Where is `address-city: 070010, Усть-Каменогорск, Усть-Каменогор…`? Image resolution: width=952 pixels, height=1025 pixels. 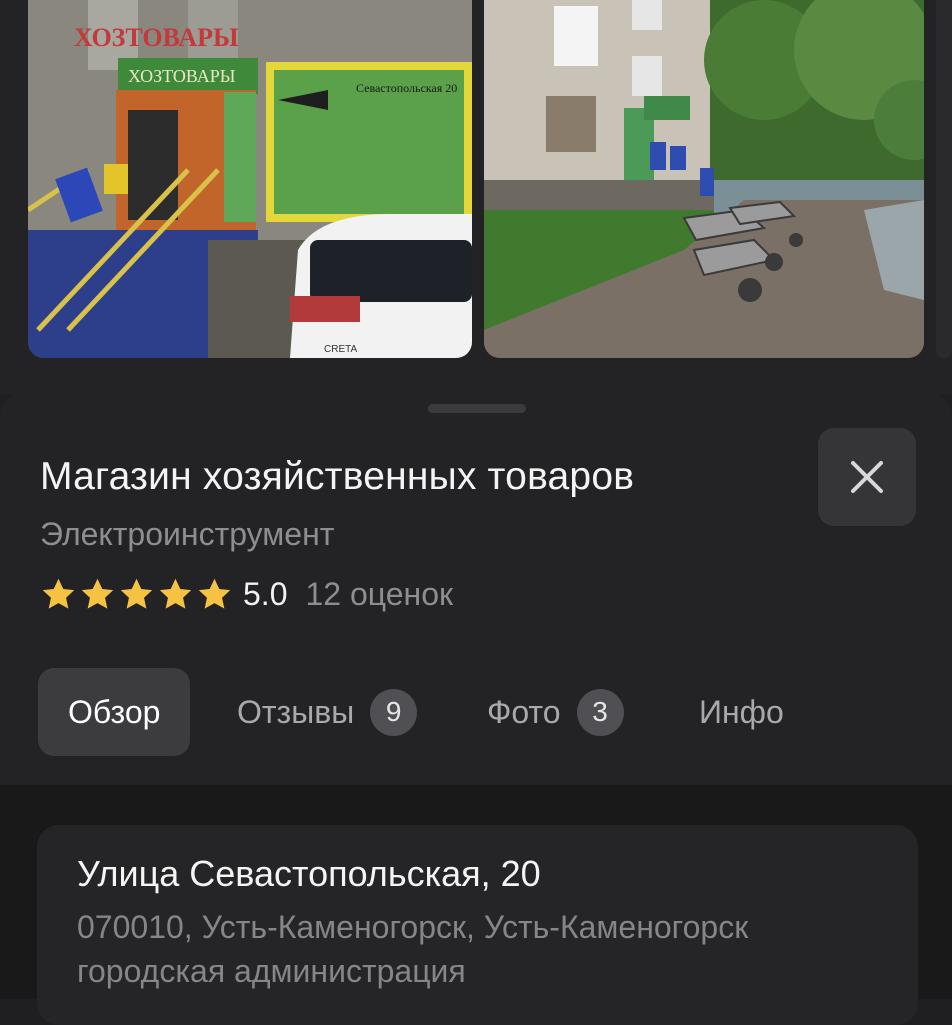
address-city: 070010, Усть-Каменогорск, Усть-Каменогор… is located at coordinates (413, 949).